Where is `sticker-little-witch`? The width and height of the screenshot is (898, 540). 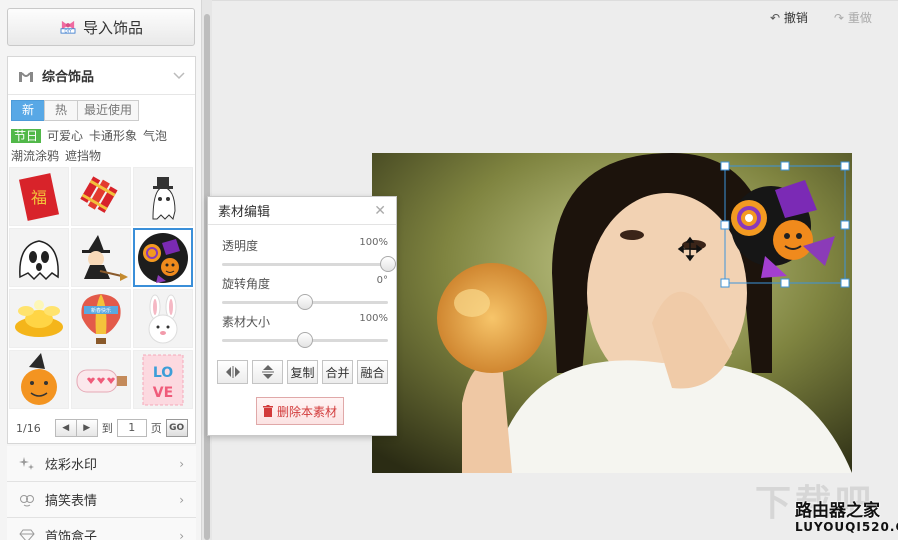
sticker-little-witch is located at coordinates (101, 257).